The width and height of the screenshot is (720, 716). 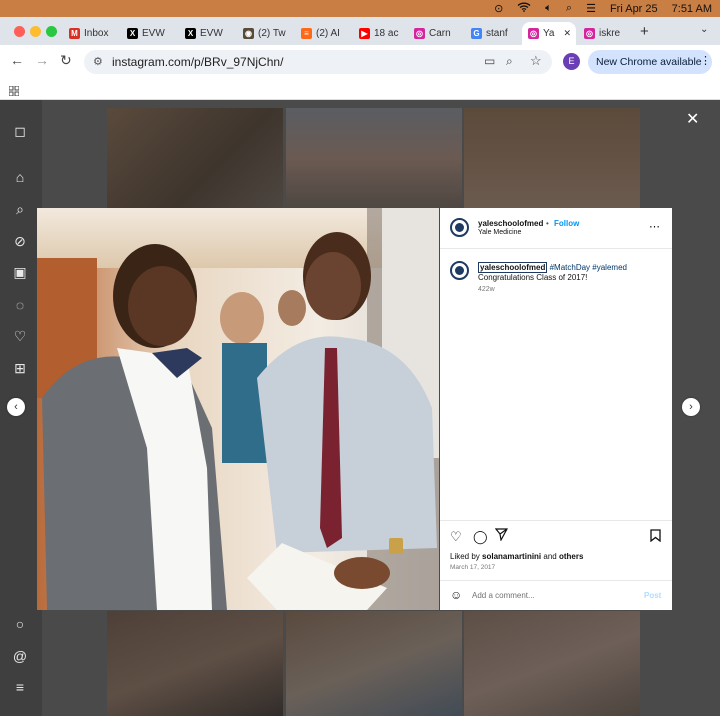 What do you see at coordinates (14, 92) in the screenshot?
I see `apps-grid-icon` at bounding box center [14, 92].